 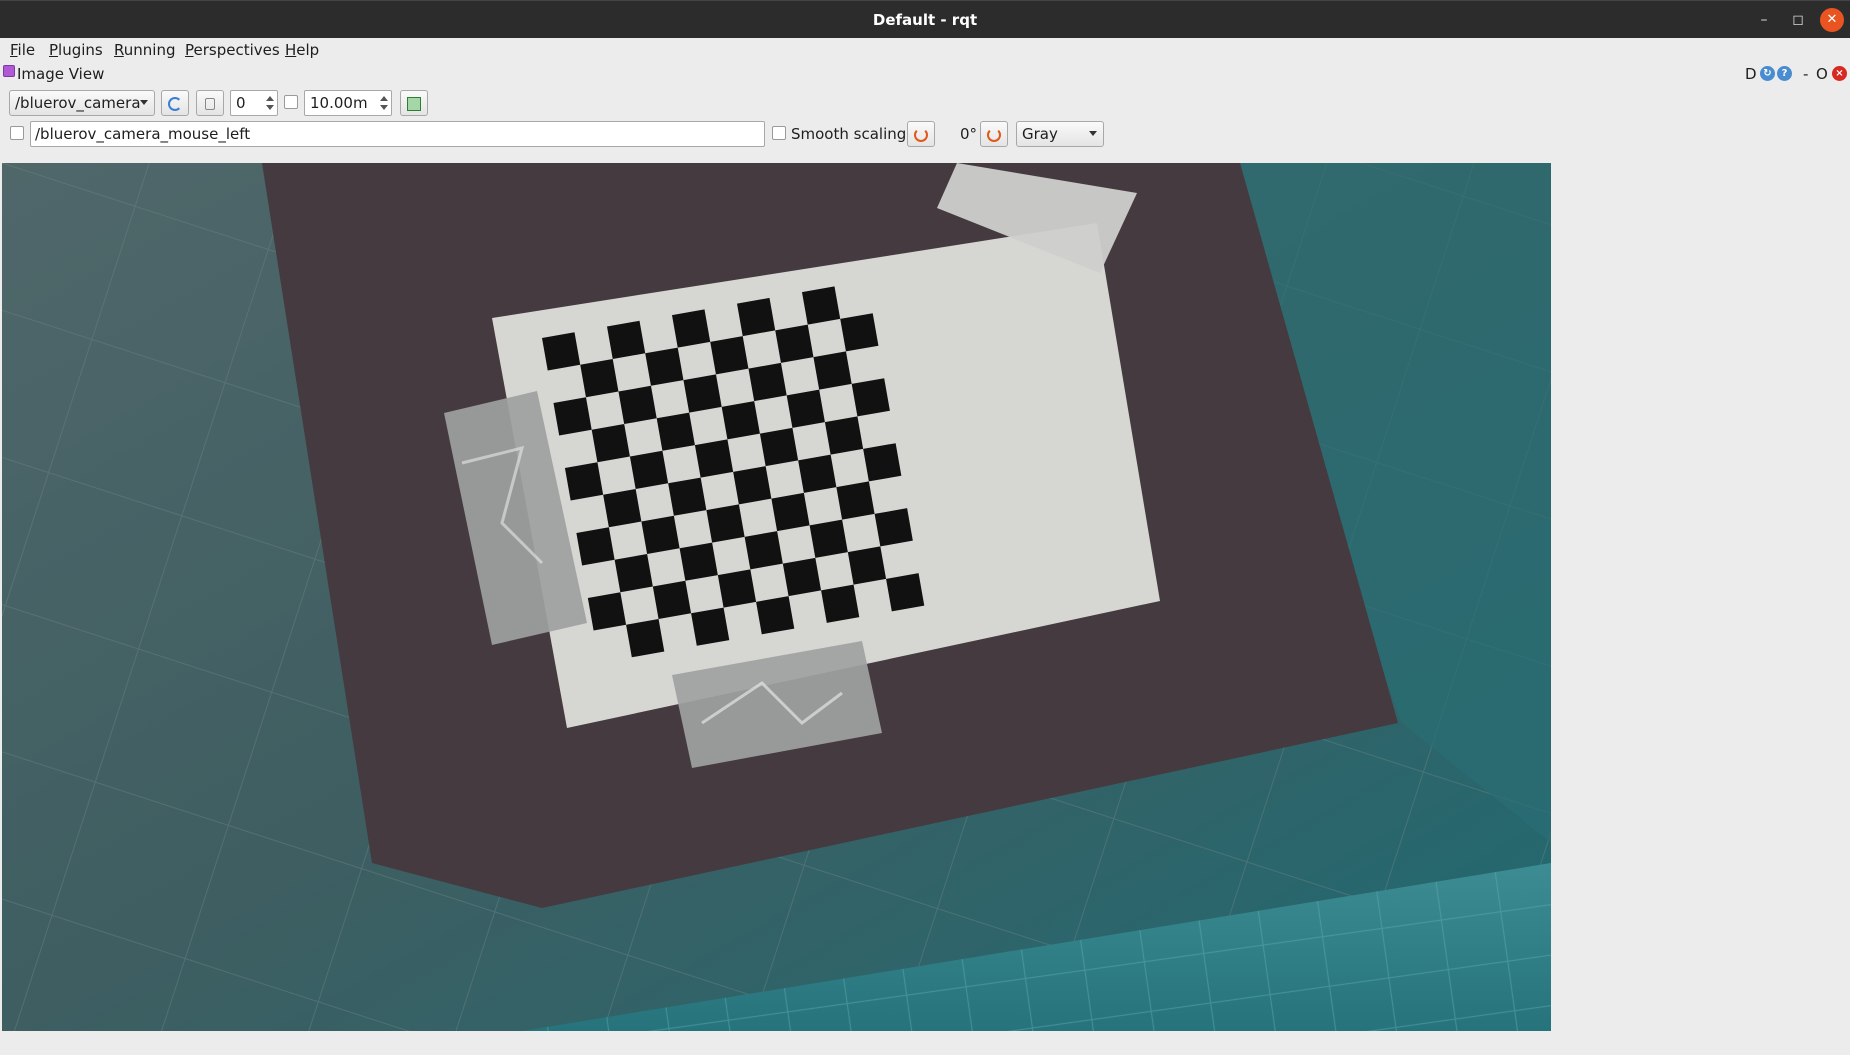 I want to click on menu-running-mnemonic: R, so click(x=119, y=50).